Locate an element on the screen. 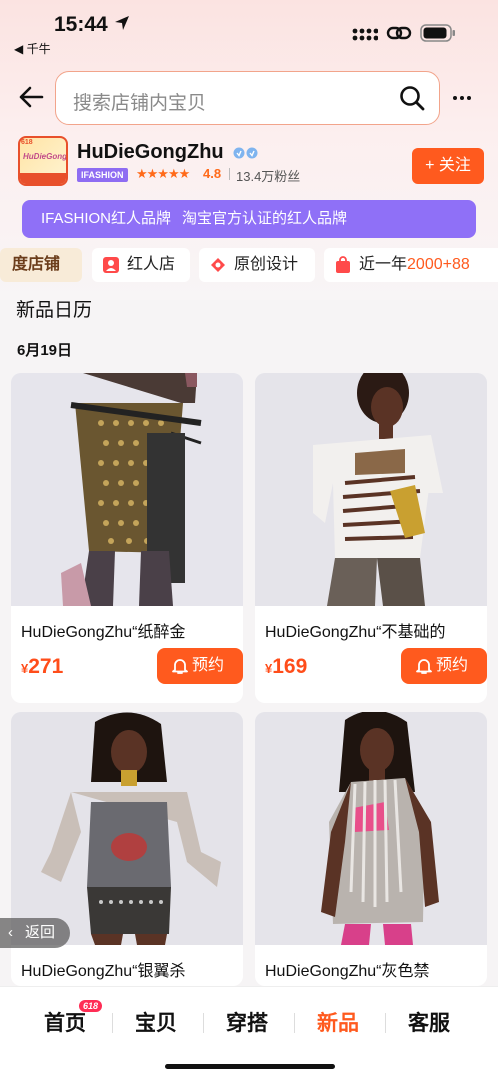 The image size is (498, 1080). divider is located at coordinates (229, 174).